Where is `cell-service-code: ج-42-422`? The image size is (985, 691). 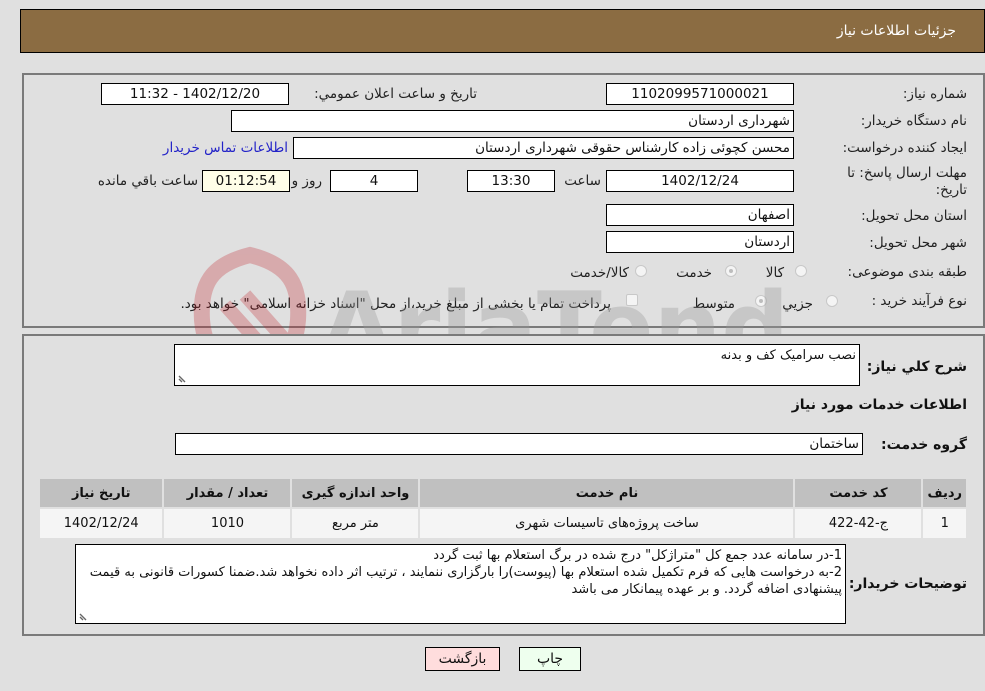
cell-service-code: ج-42-422 is located at coordinates (858, 523).